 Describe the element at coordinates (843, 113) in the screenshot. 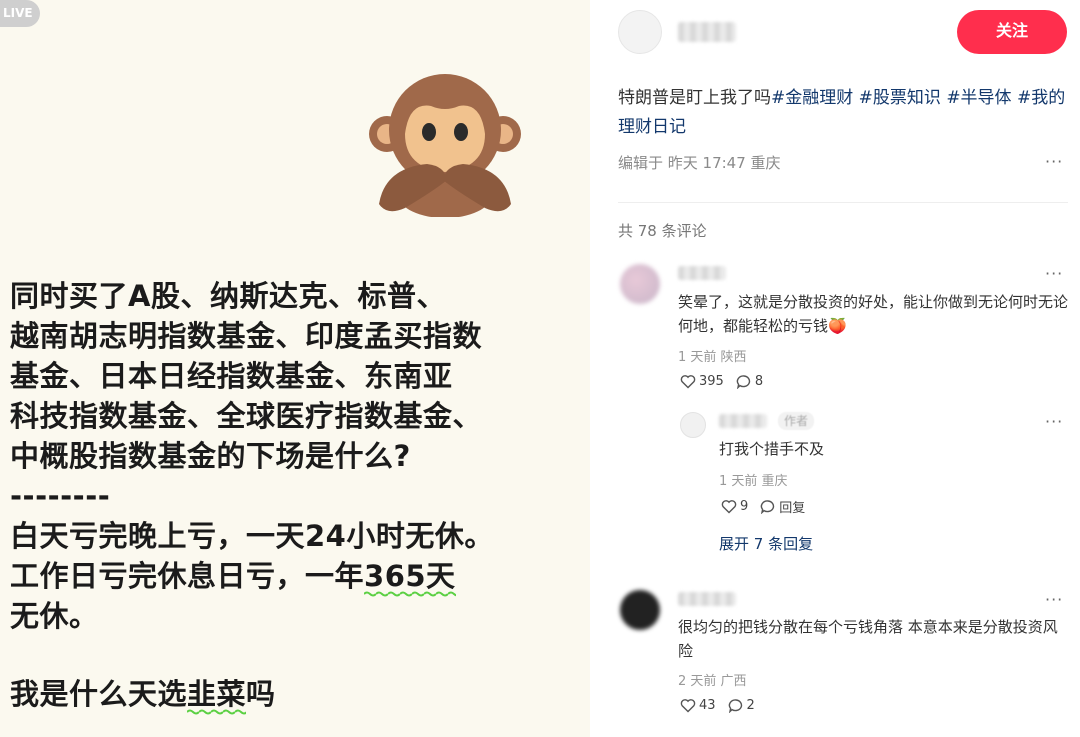

I see `post-title: 特朗普是盯上我了吗#金融理财 #股票知识 #半导体 #我的理财日记` at that location.